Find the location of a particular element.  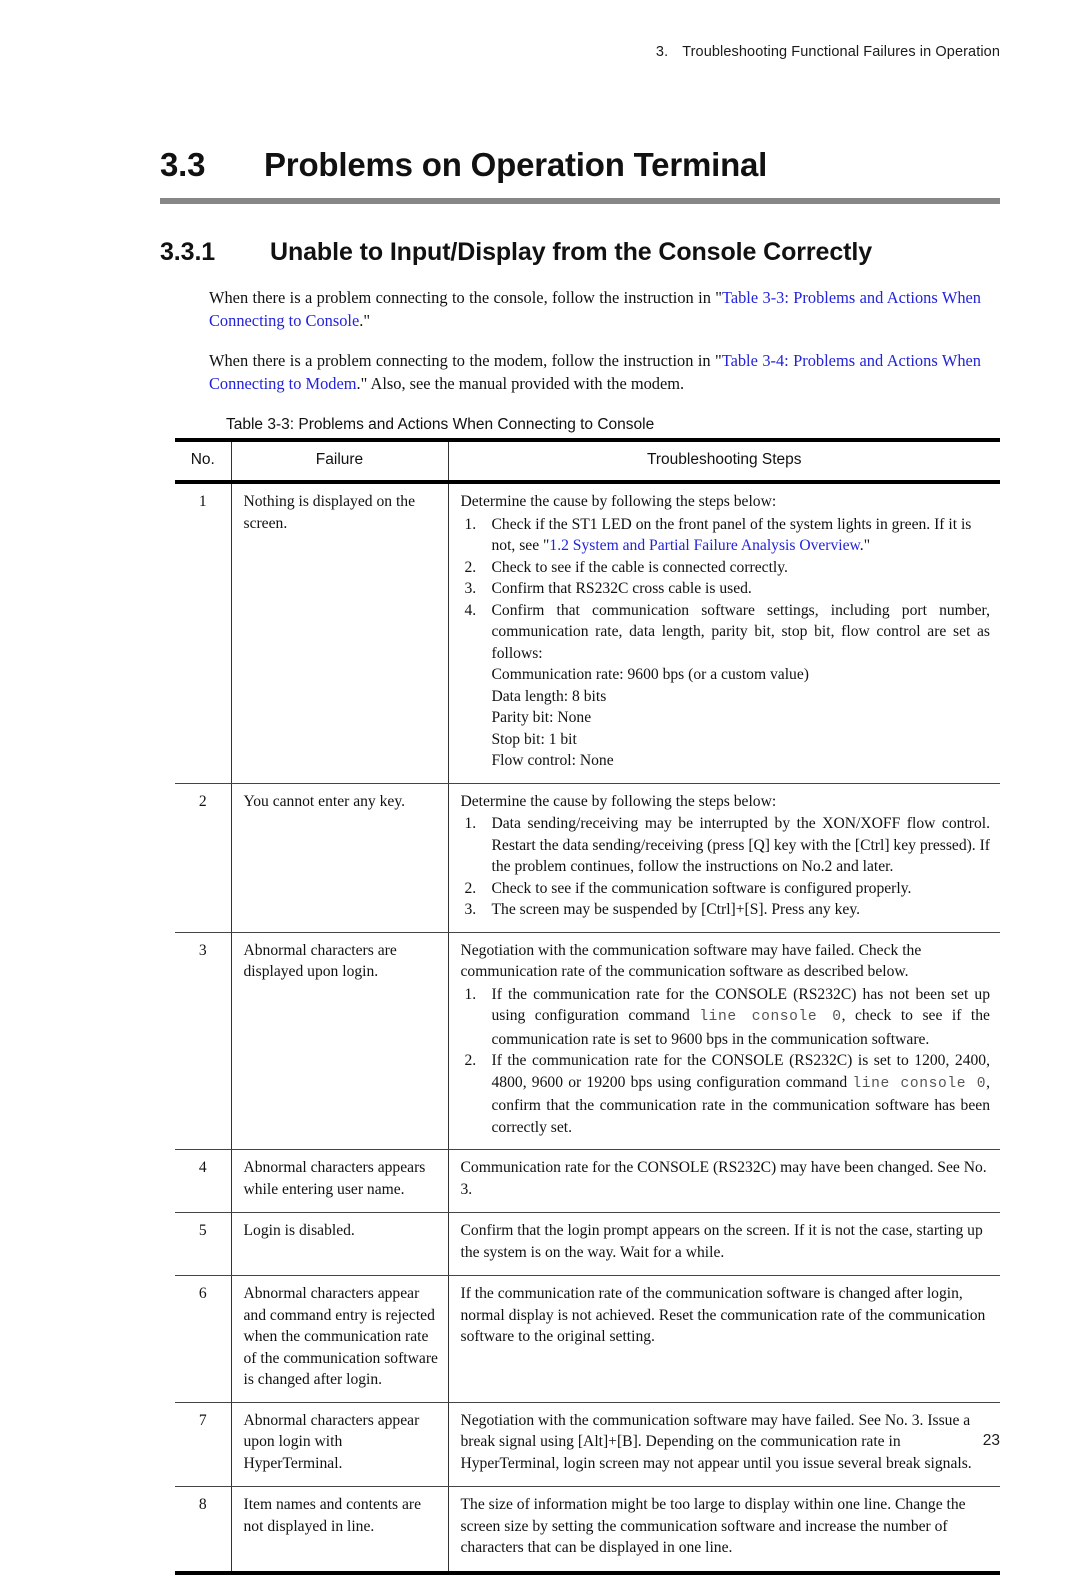

step-item: Confirm that RS232C cross cable is used. is located at coordinates (726, 589).